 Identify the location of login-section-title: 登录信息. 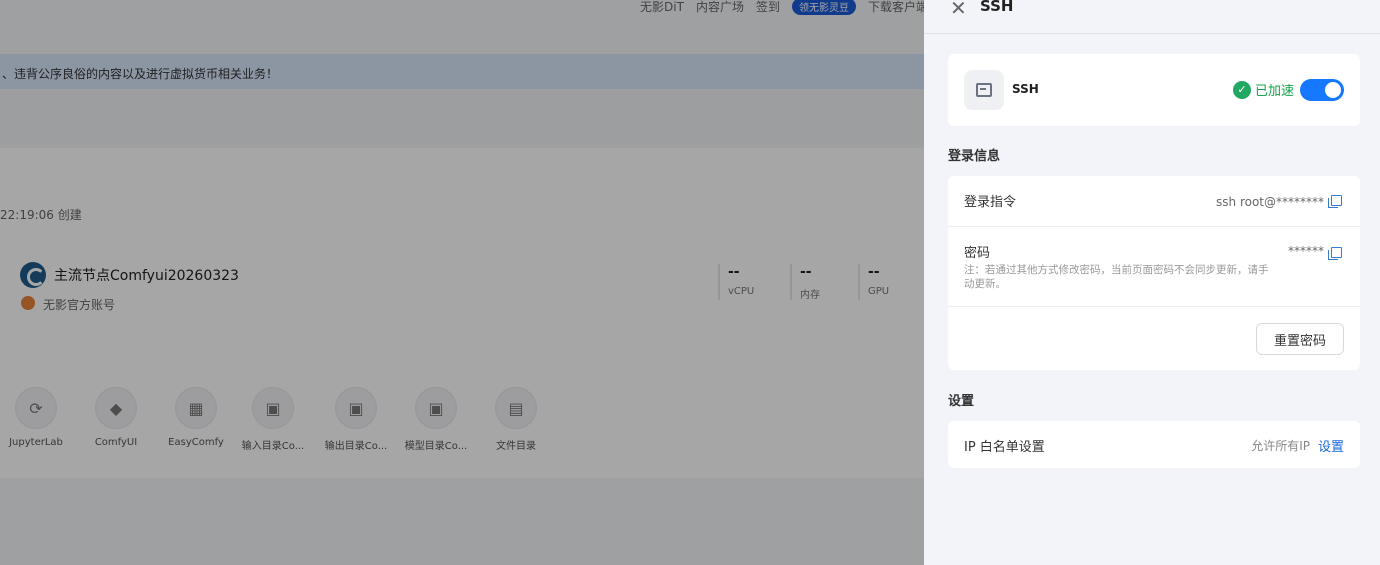
(974, 156).